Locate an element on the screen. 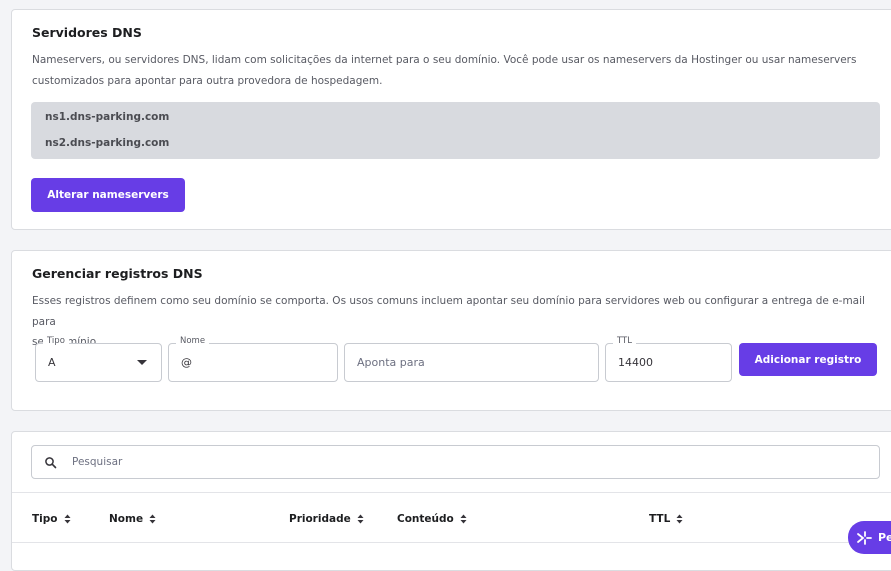 This screenshot has height=571, width=891. type-label: Tipo is located at coordinates (56, 341).